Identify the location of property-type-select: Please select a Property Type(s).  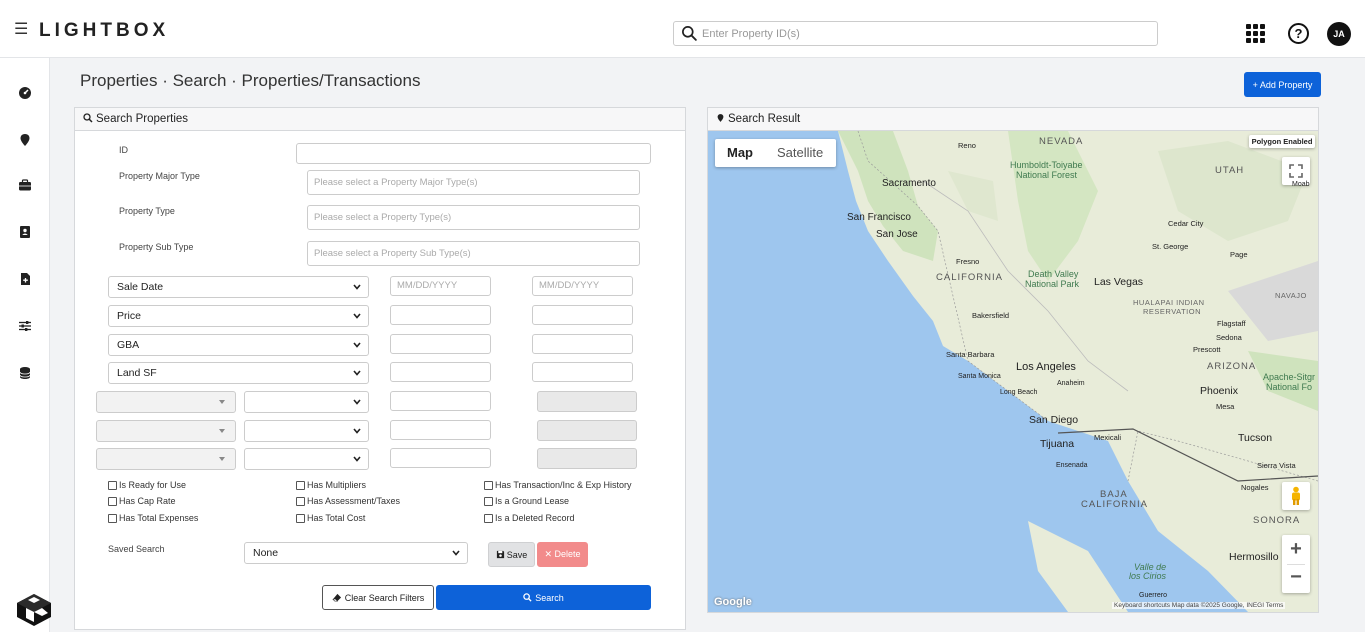
(473, 217).